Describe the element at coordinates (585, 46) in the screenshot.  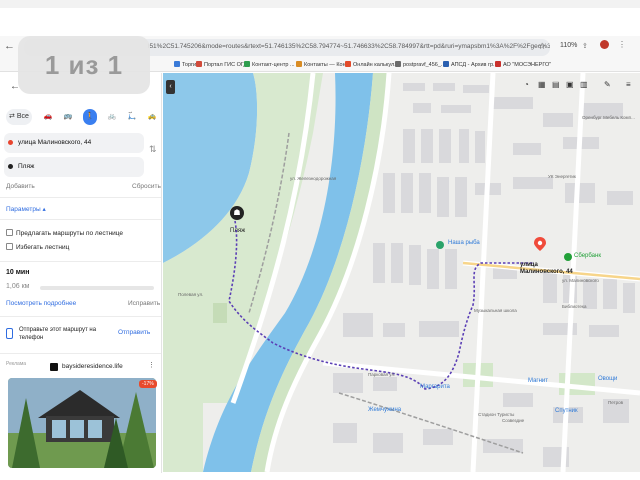
I see `share-icon: ⇪` at that location.